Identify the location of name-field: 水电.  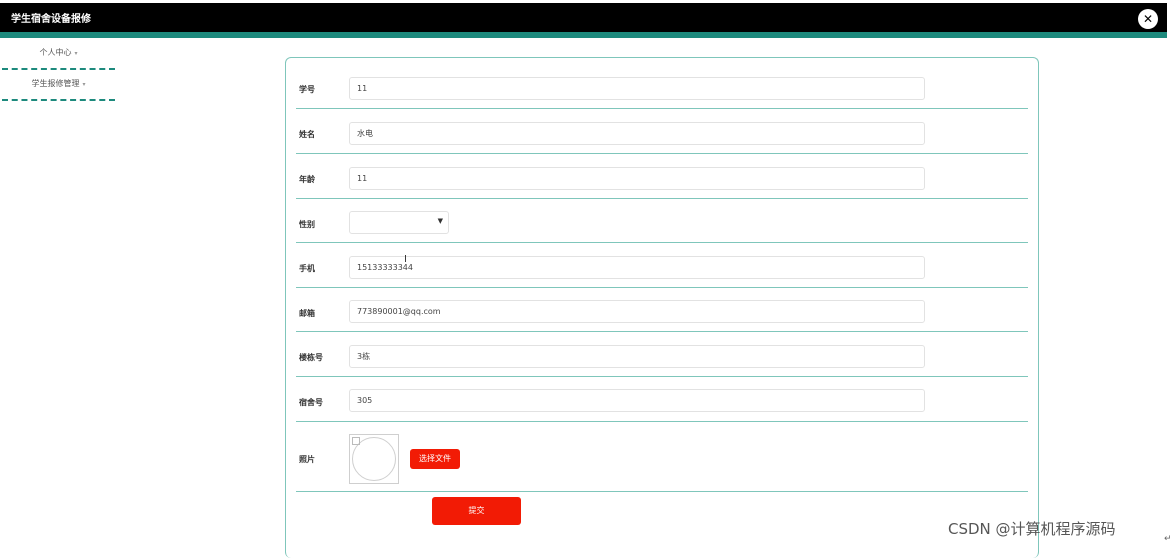
(637, 133).